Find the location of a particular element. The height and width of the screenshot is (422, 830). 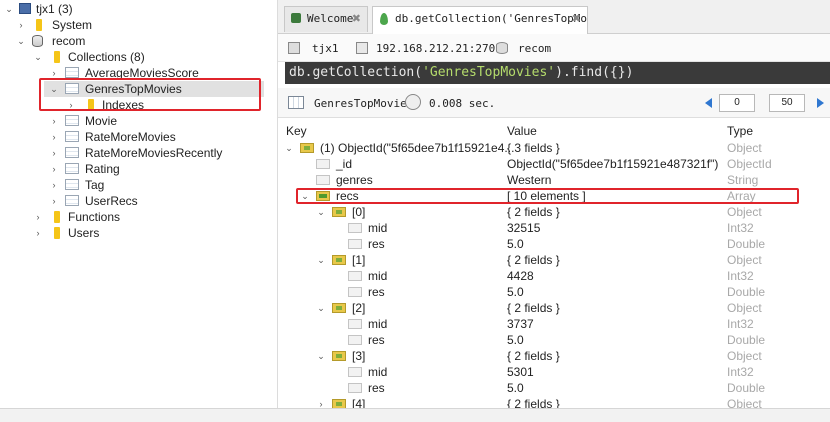

tree-item-tag: › Tag is located at coordinates (139, 185).